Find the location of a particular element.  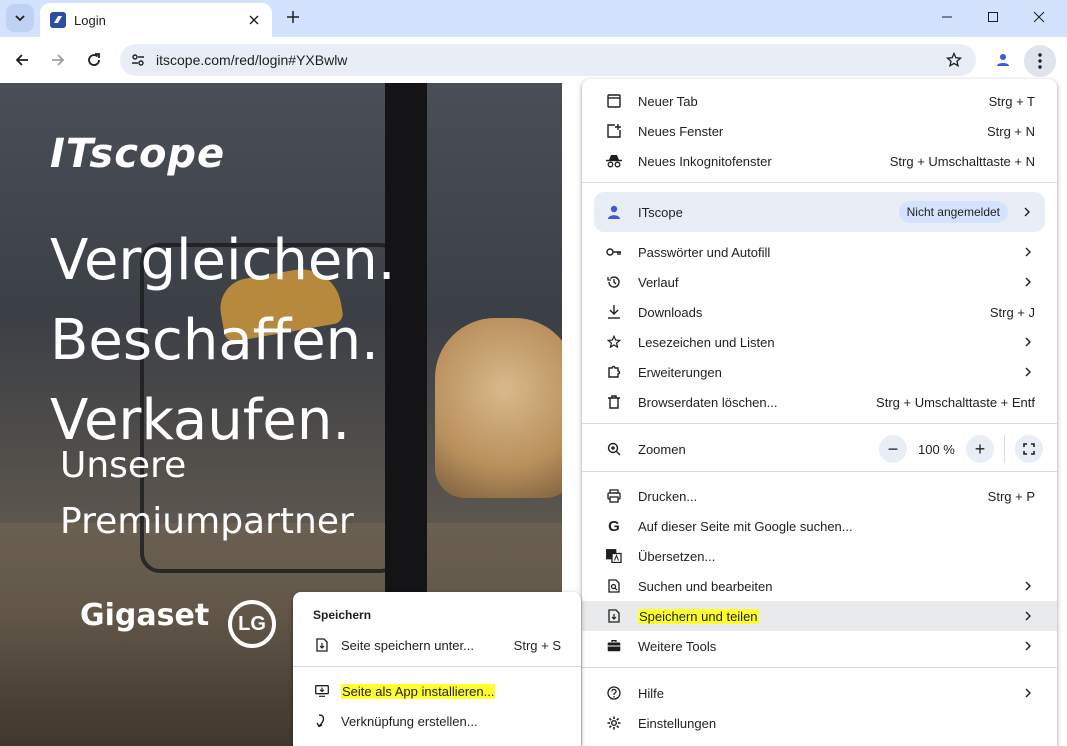

address-bar: itscope.com/red/login#YXBwlw is located at coordinates (548, 60).